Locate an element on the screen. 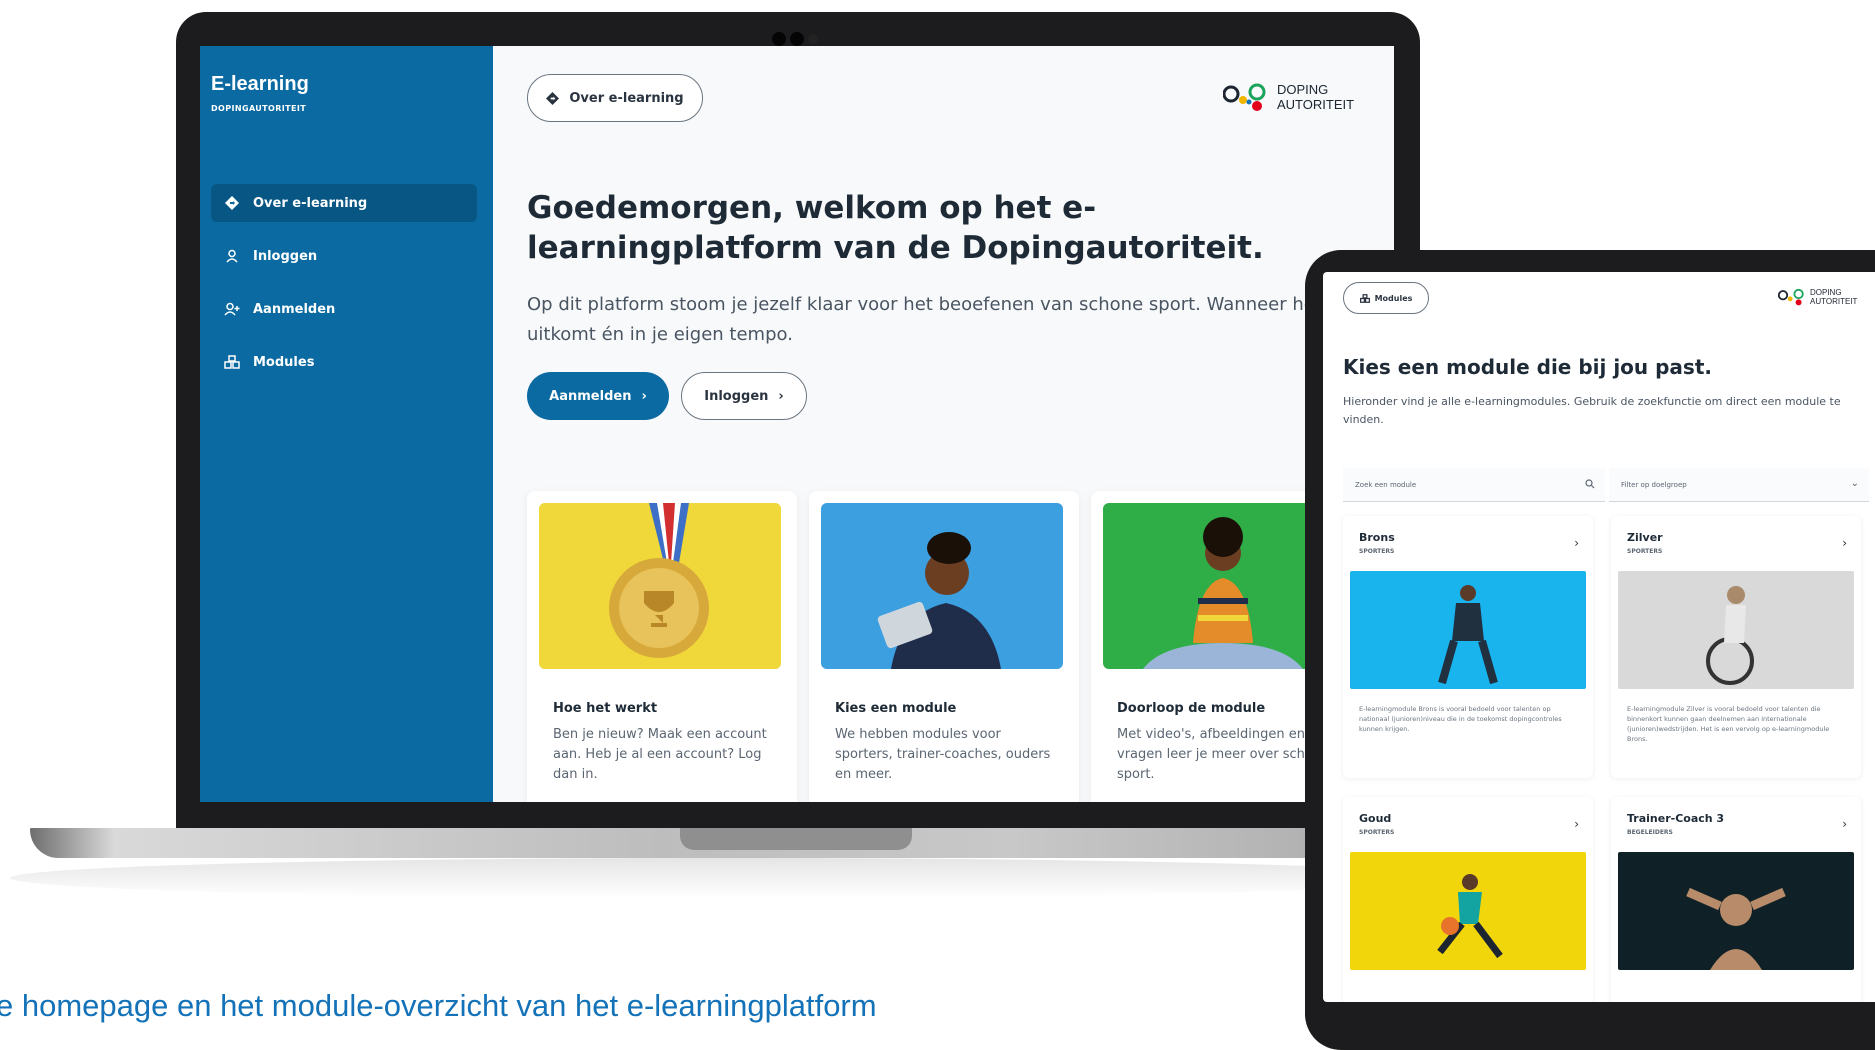 This screenshot has width=1875, height=1050. sidebar-item-label: Inloggen is located at coordinates (285, 256).